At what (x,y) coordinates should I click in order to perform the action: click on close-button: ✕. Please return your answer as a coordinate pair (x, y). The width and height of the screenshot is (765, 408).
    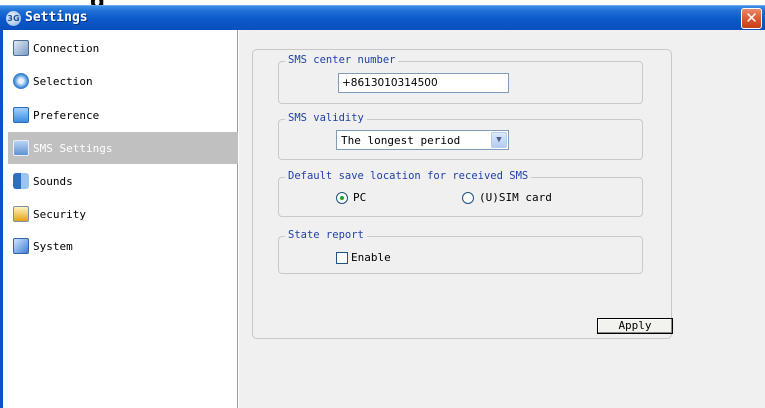
    Looking at the image, I should click on (751, 18).